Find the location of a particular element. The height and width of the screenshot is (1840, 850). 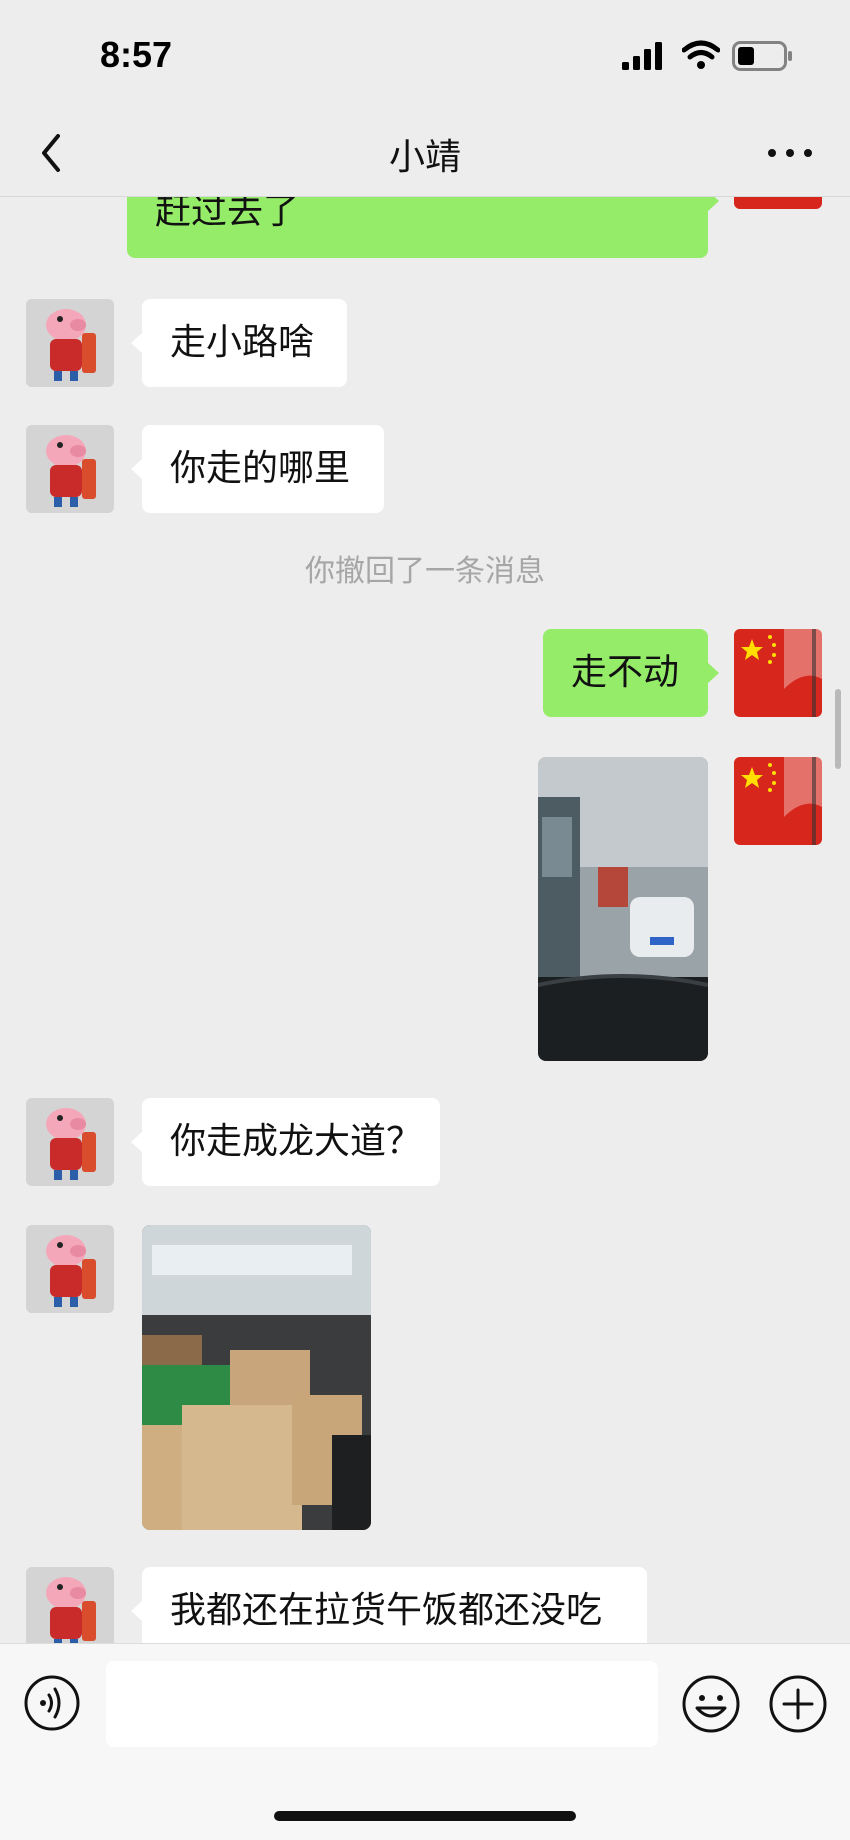

voice-icon is located at coordinates (52, 1703).